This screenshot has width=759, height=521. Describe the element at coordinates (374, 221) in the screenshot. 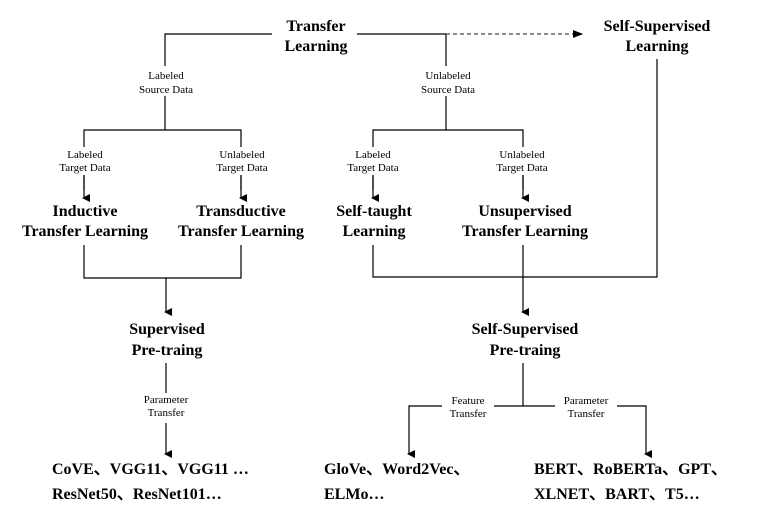

I see `node-self-taught-learning: Self-taught Learning` at that location.